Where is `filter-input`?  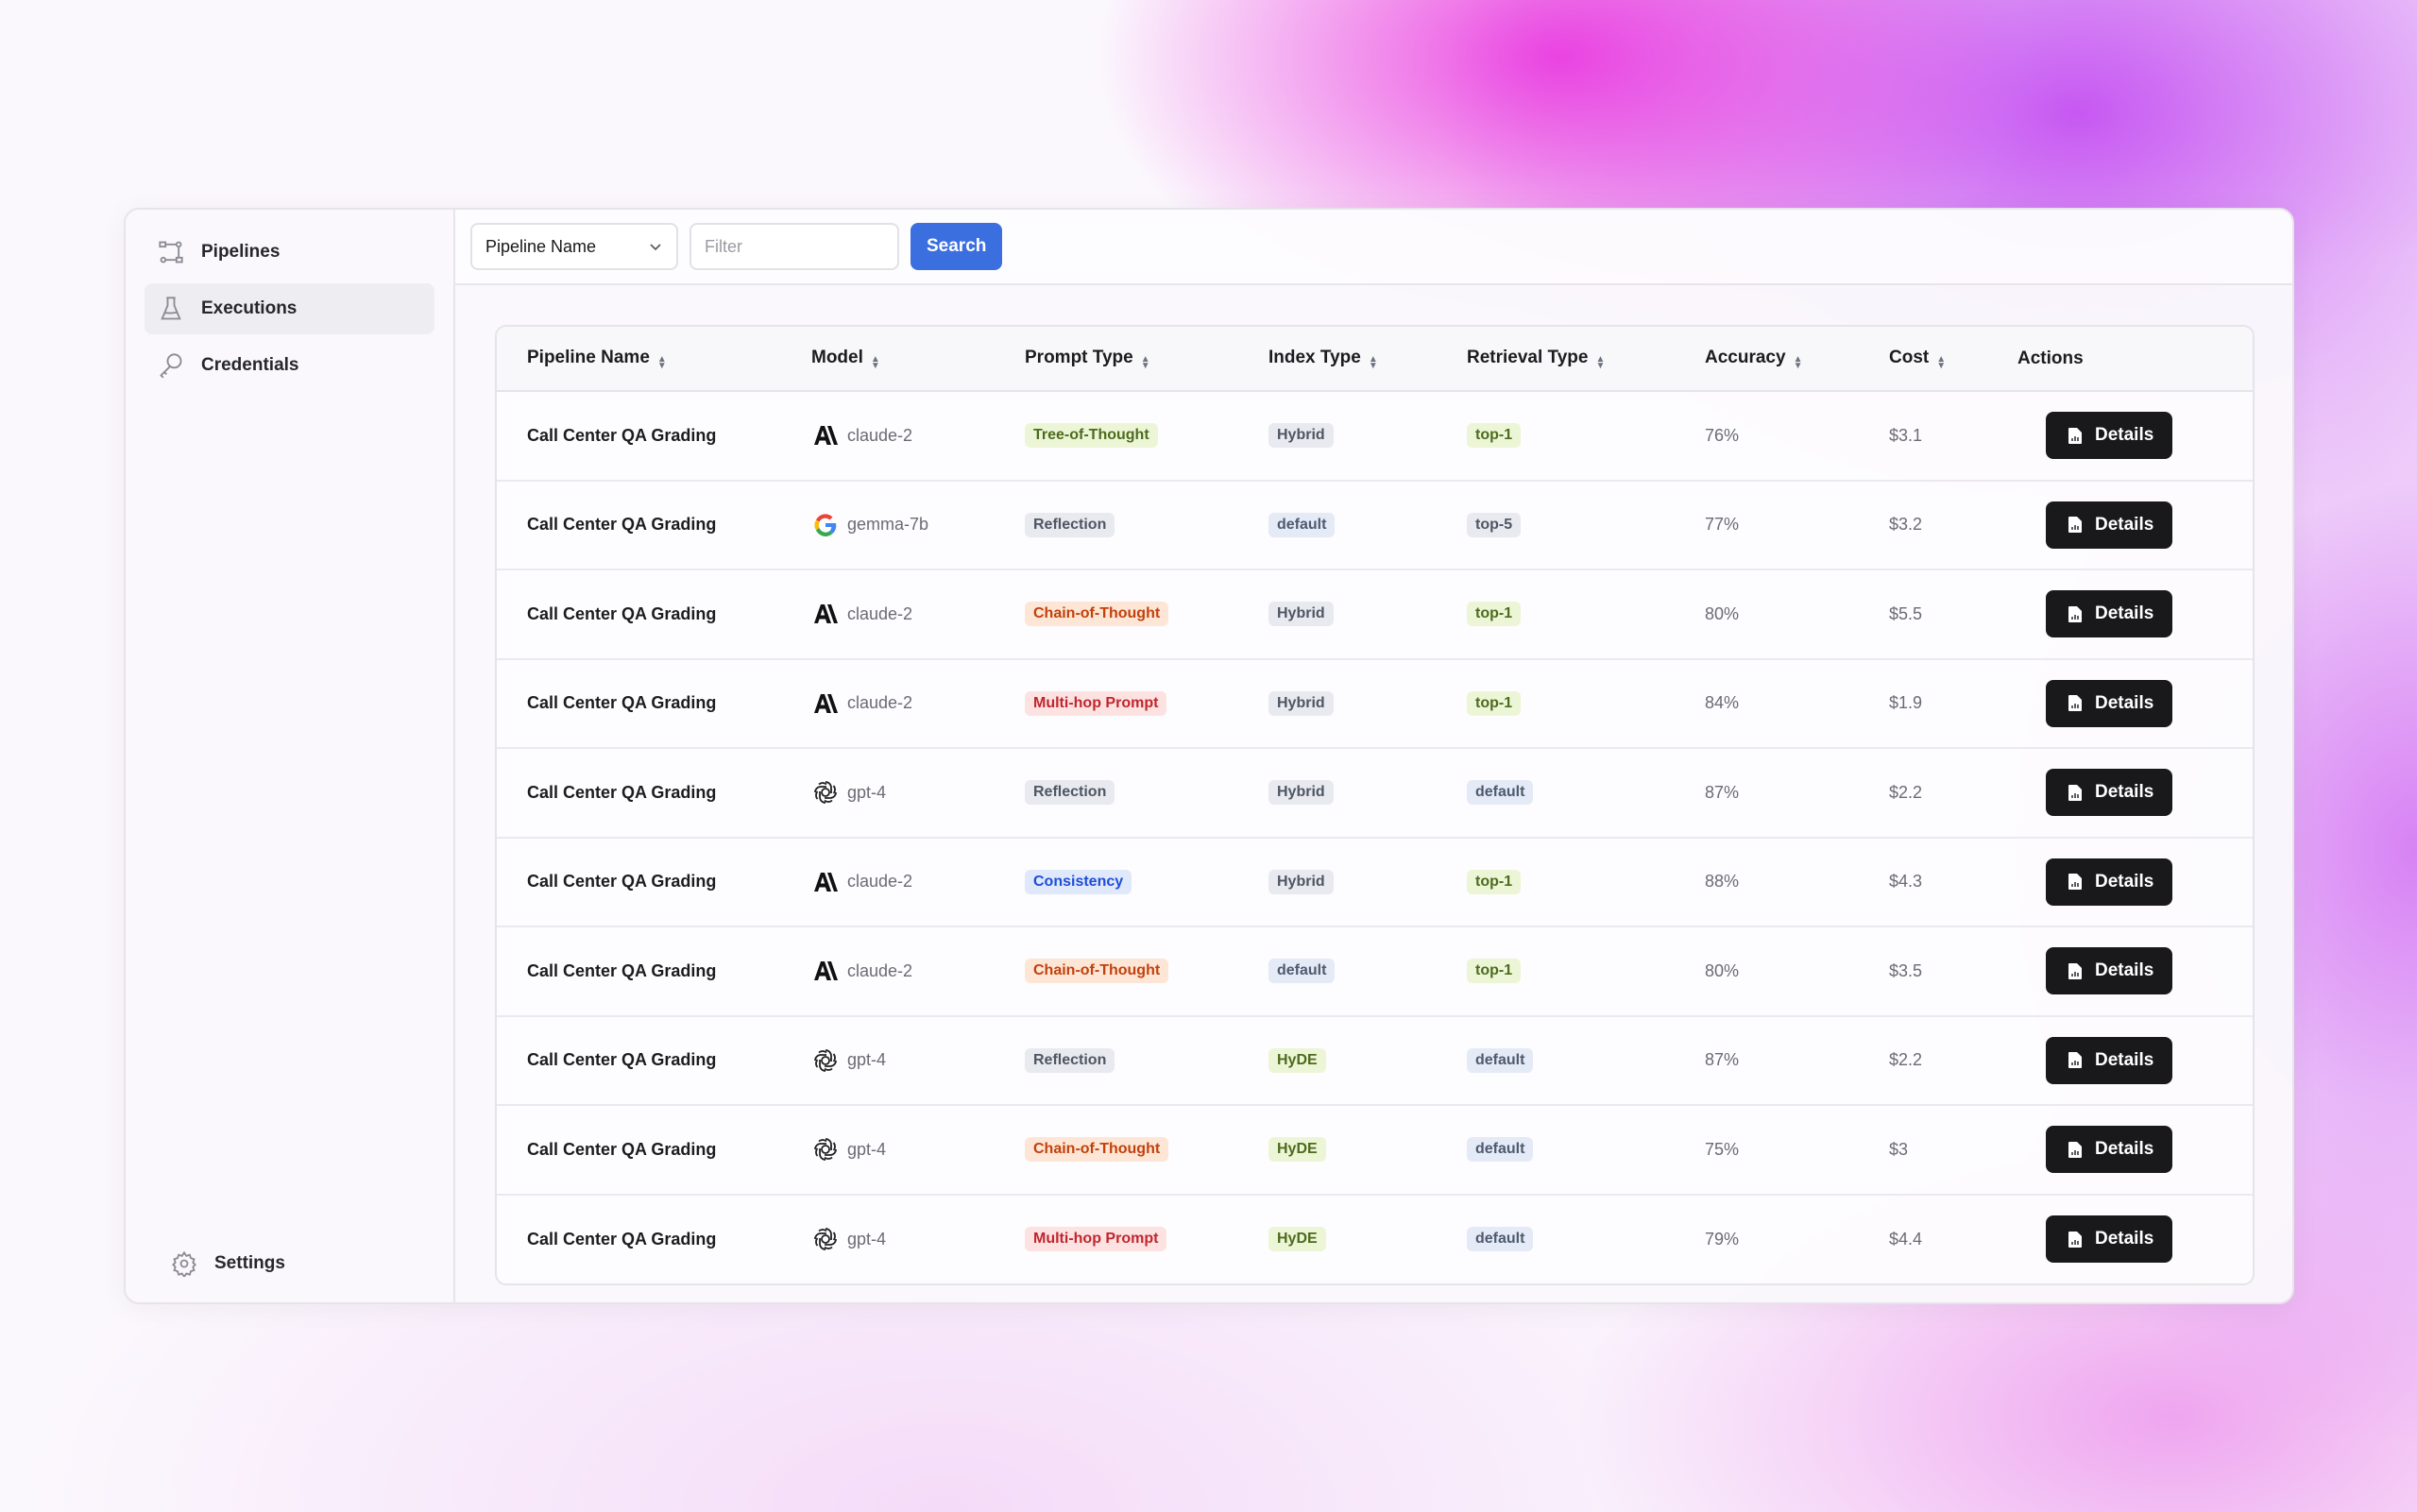
filter-input is located at coordinates (794, 247).